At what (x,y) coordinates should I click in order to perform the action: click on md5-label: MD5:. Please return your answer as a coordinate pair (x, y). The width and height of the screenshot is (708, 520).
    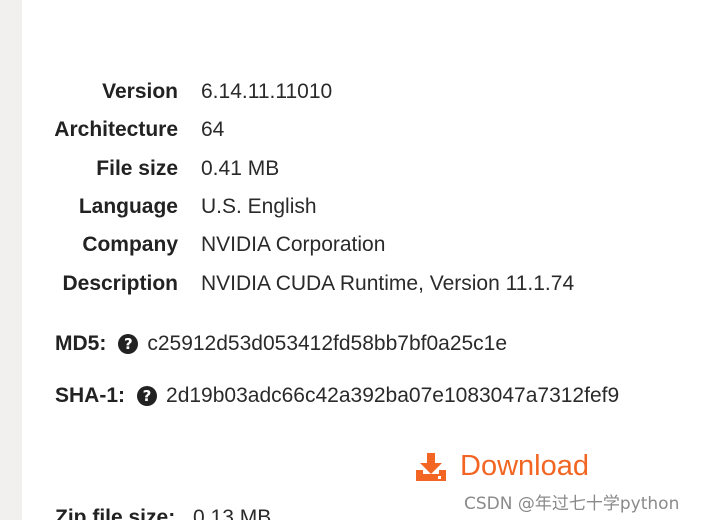
    Looking at the image, I should click on (81, 343).